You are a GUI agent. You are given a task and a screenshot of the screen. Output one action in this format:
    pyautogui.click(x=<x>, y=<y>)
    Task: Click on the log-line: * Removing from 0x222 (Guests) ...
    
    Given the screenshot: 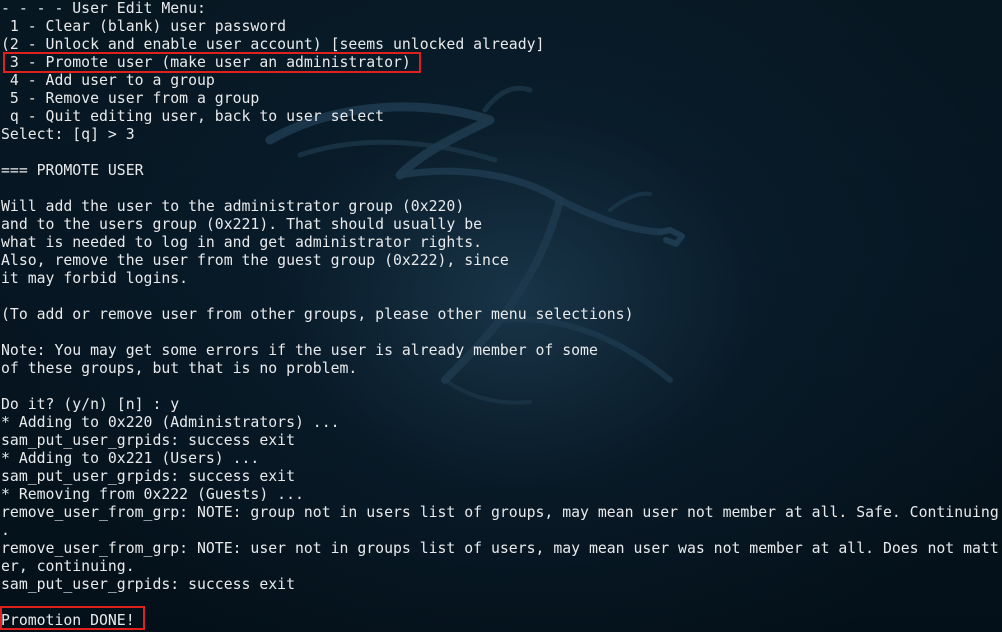 What is the action you would take?
    pyautogui.click(x=152, y=494)
    